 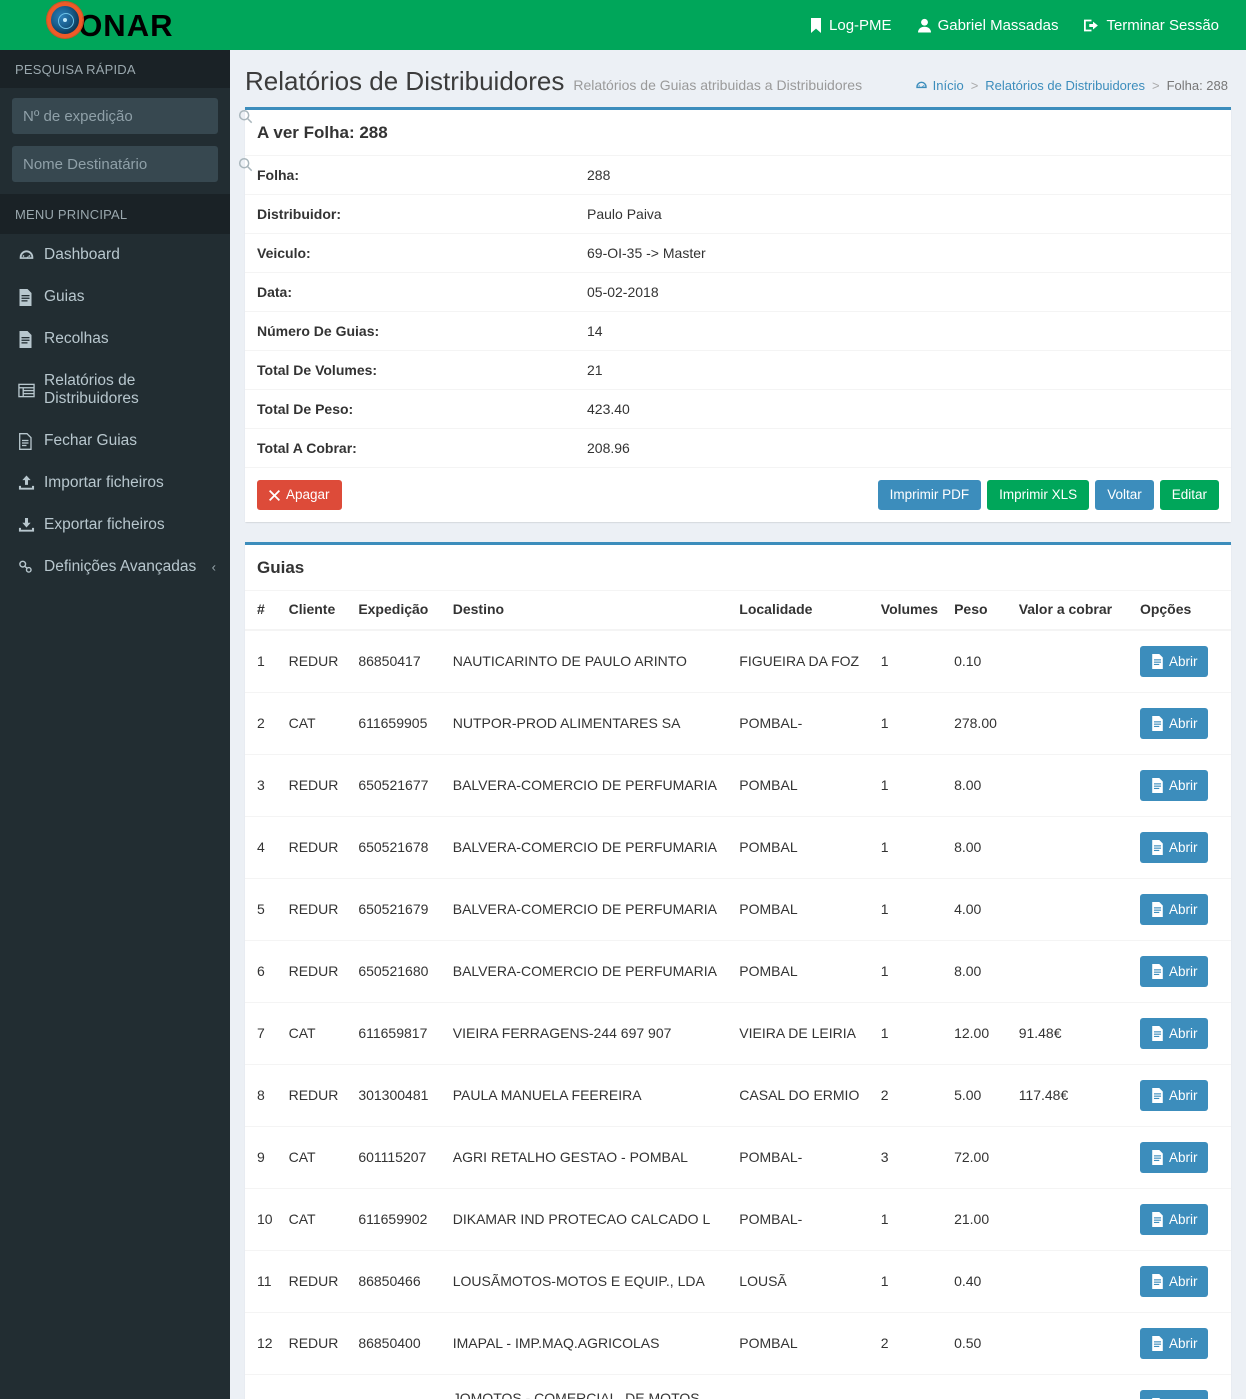 What do you see at coordinates (397, 1095) in the screenshot?
I see `cell-expedicao: 301300481` at bounding box center [397, 1095].